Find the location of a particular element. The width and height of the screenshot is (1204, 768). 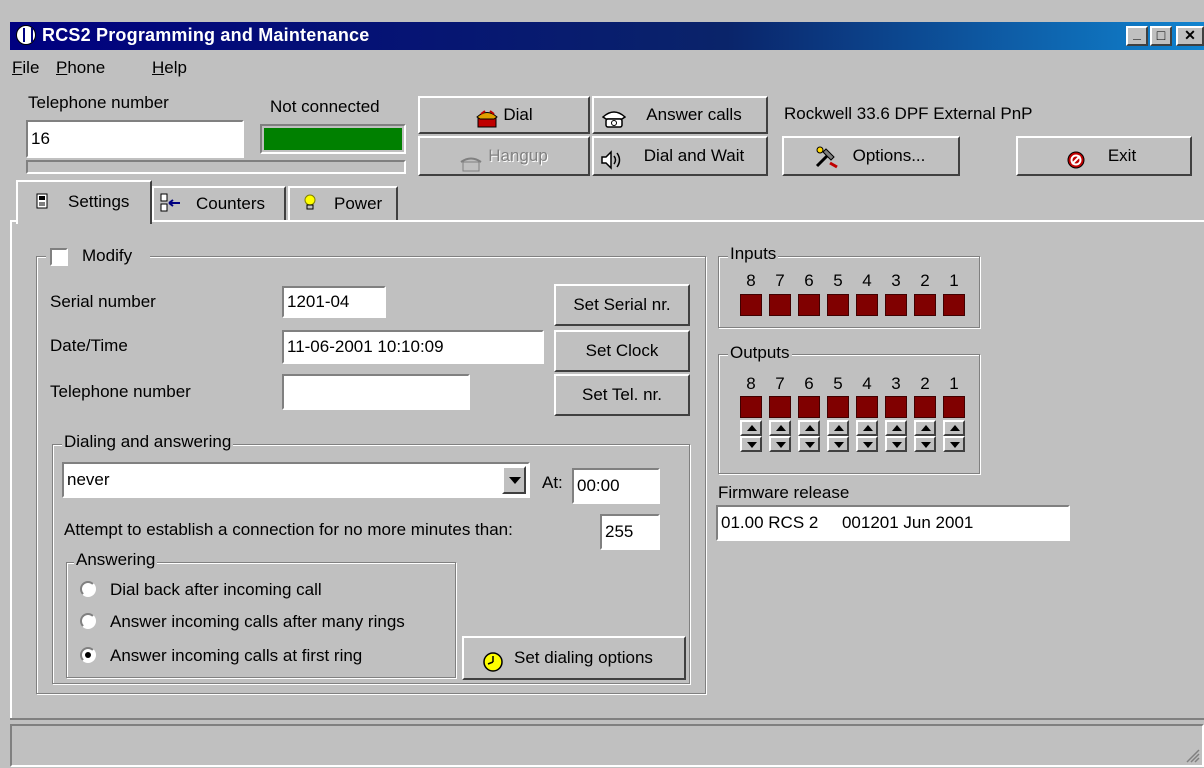

tab-counters-label: Counters is located at coordinates (230, 203).